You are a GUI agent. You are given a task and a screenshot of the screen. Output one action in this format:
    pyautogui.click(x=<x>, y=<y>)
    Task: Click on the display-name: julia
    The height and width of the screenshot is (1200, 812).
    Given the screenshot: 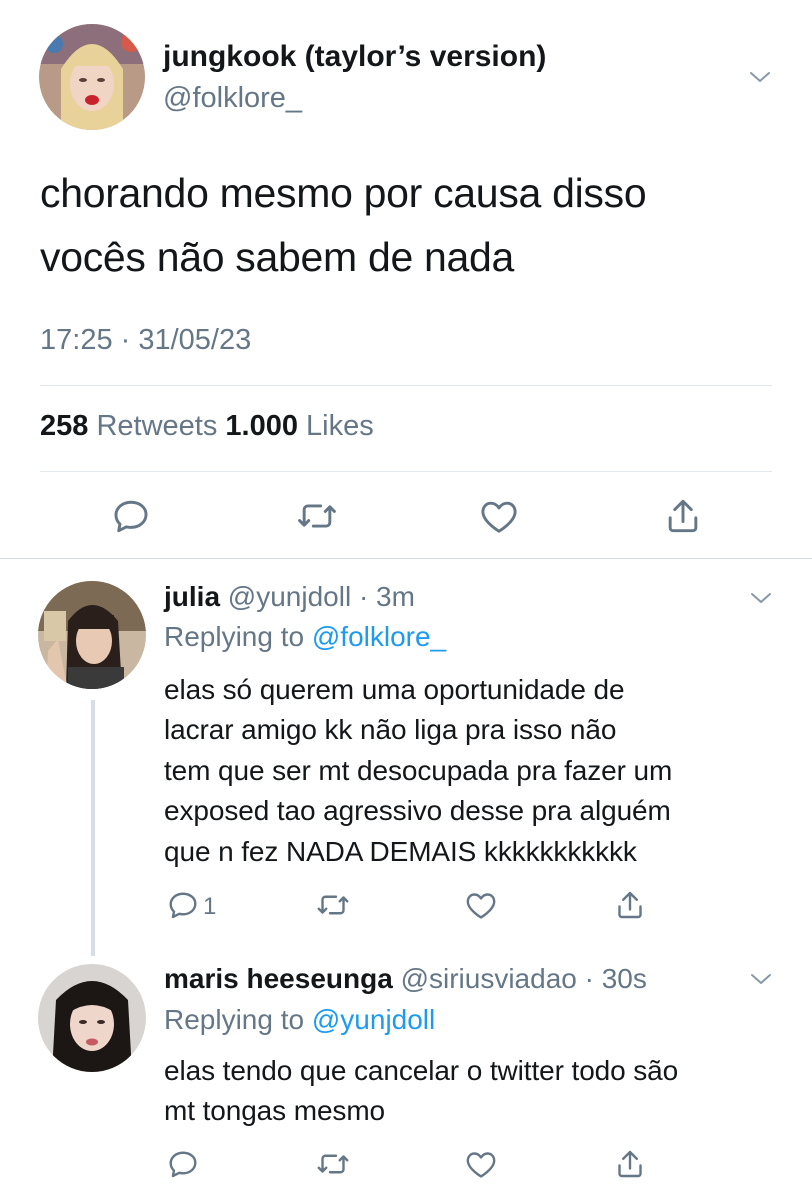 What is the action you would take?
    pyautogui.click(x=192, y=596)
    